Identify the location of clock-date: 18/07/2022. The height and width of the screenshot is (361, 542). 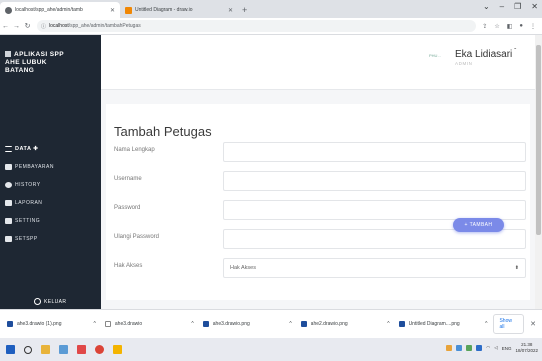
(526, 350).